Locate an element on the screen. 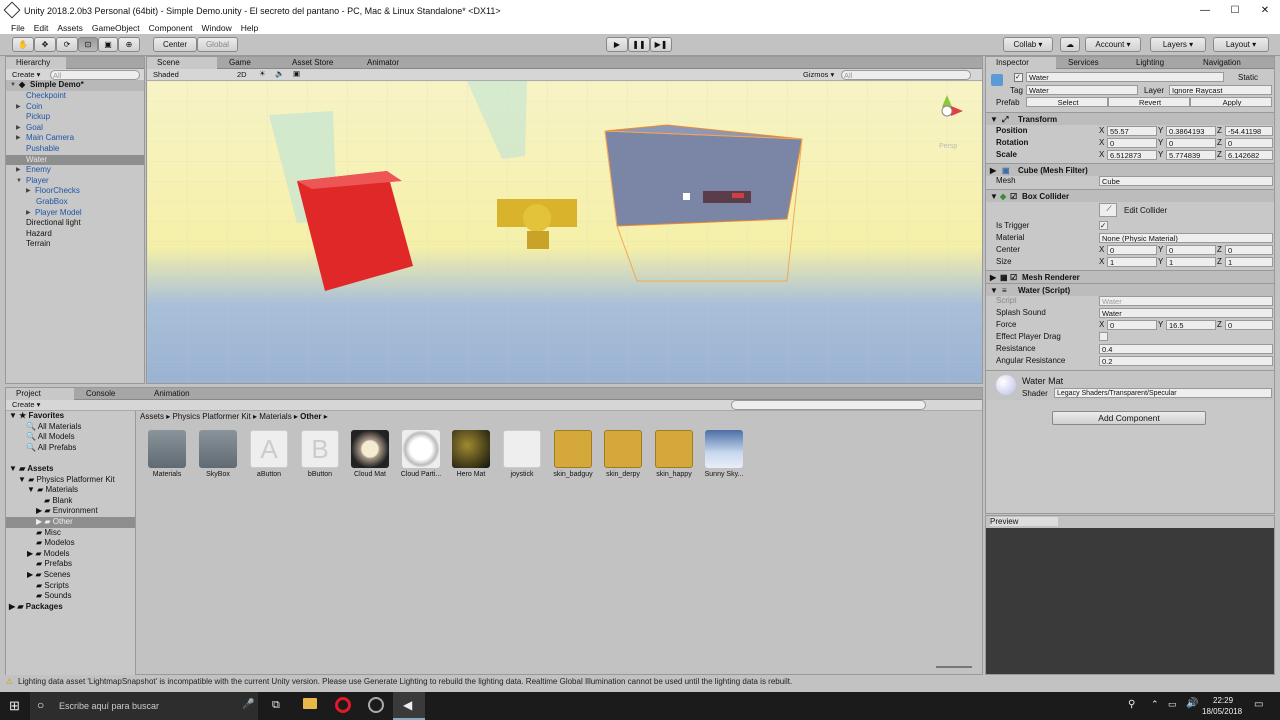 The image size is (1280, 720). center-z: 0 is located at coordinates (1249, 250).